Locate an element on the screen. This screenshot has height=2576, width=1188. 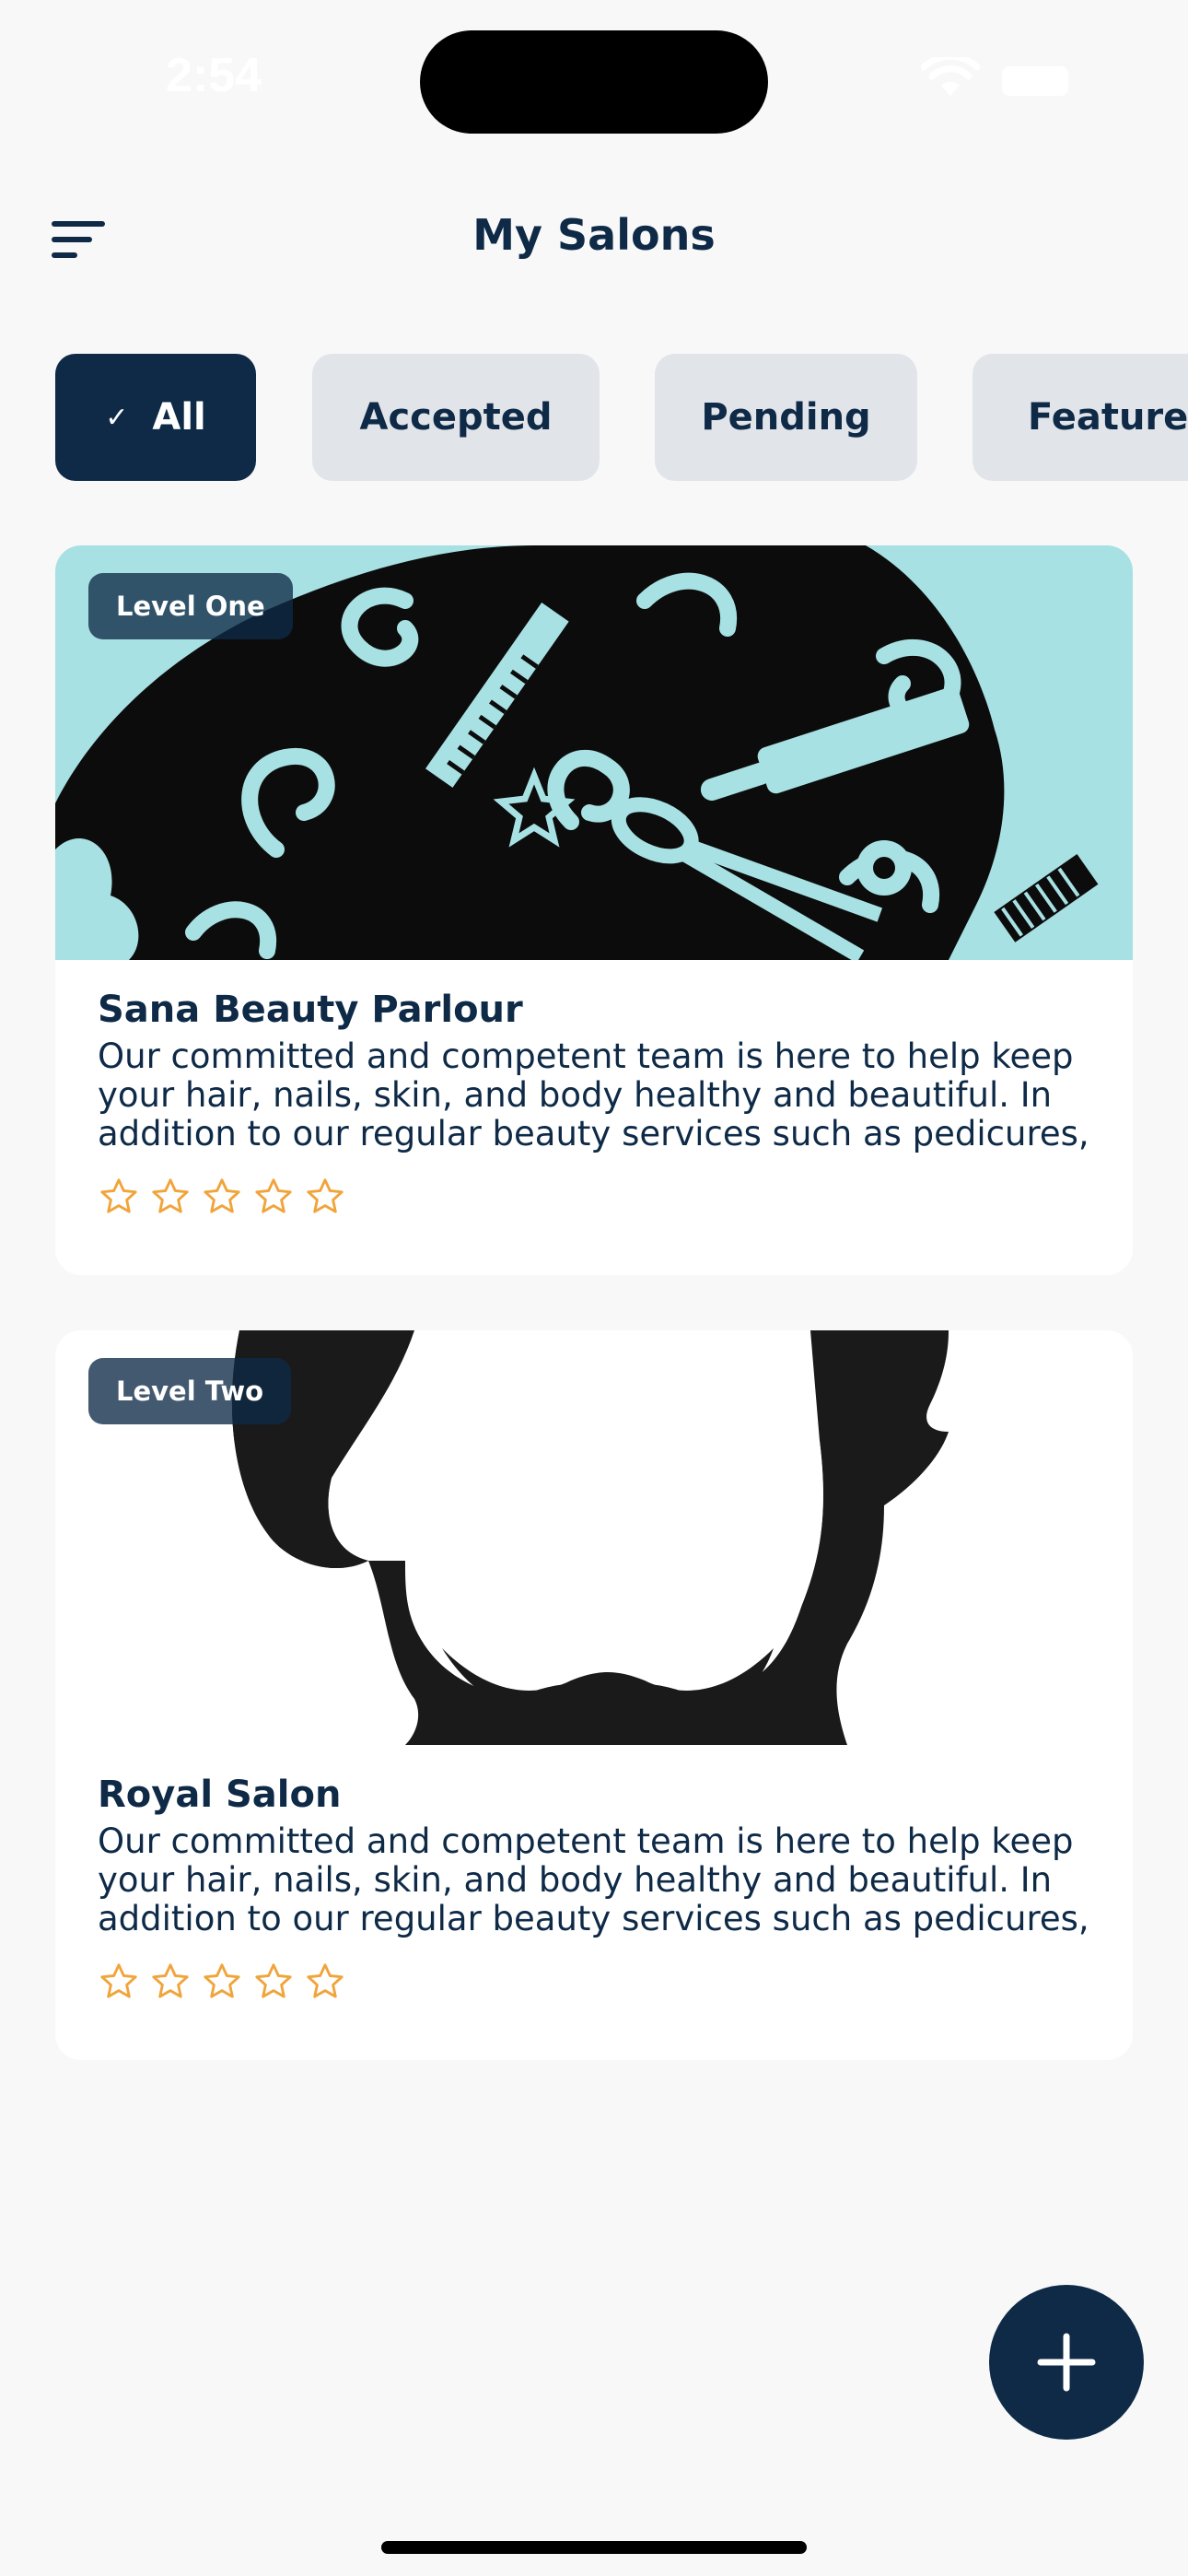
dynamic-island is located at coordinates (594, 82).